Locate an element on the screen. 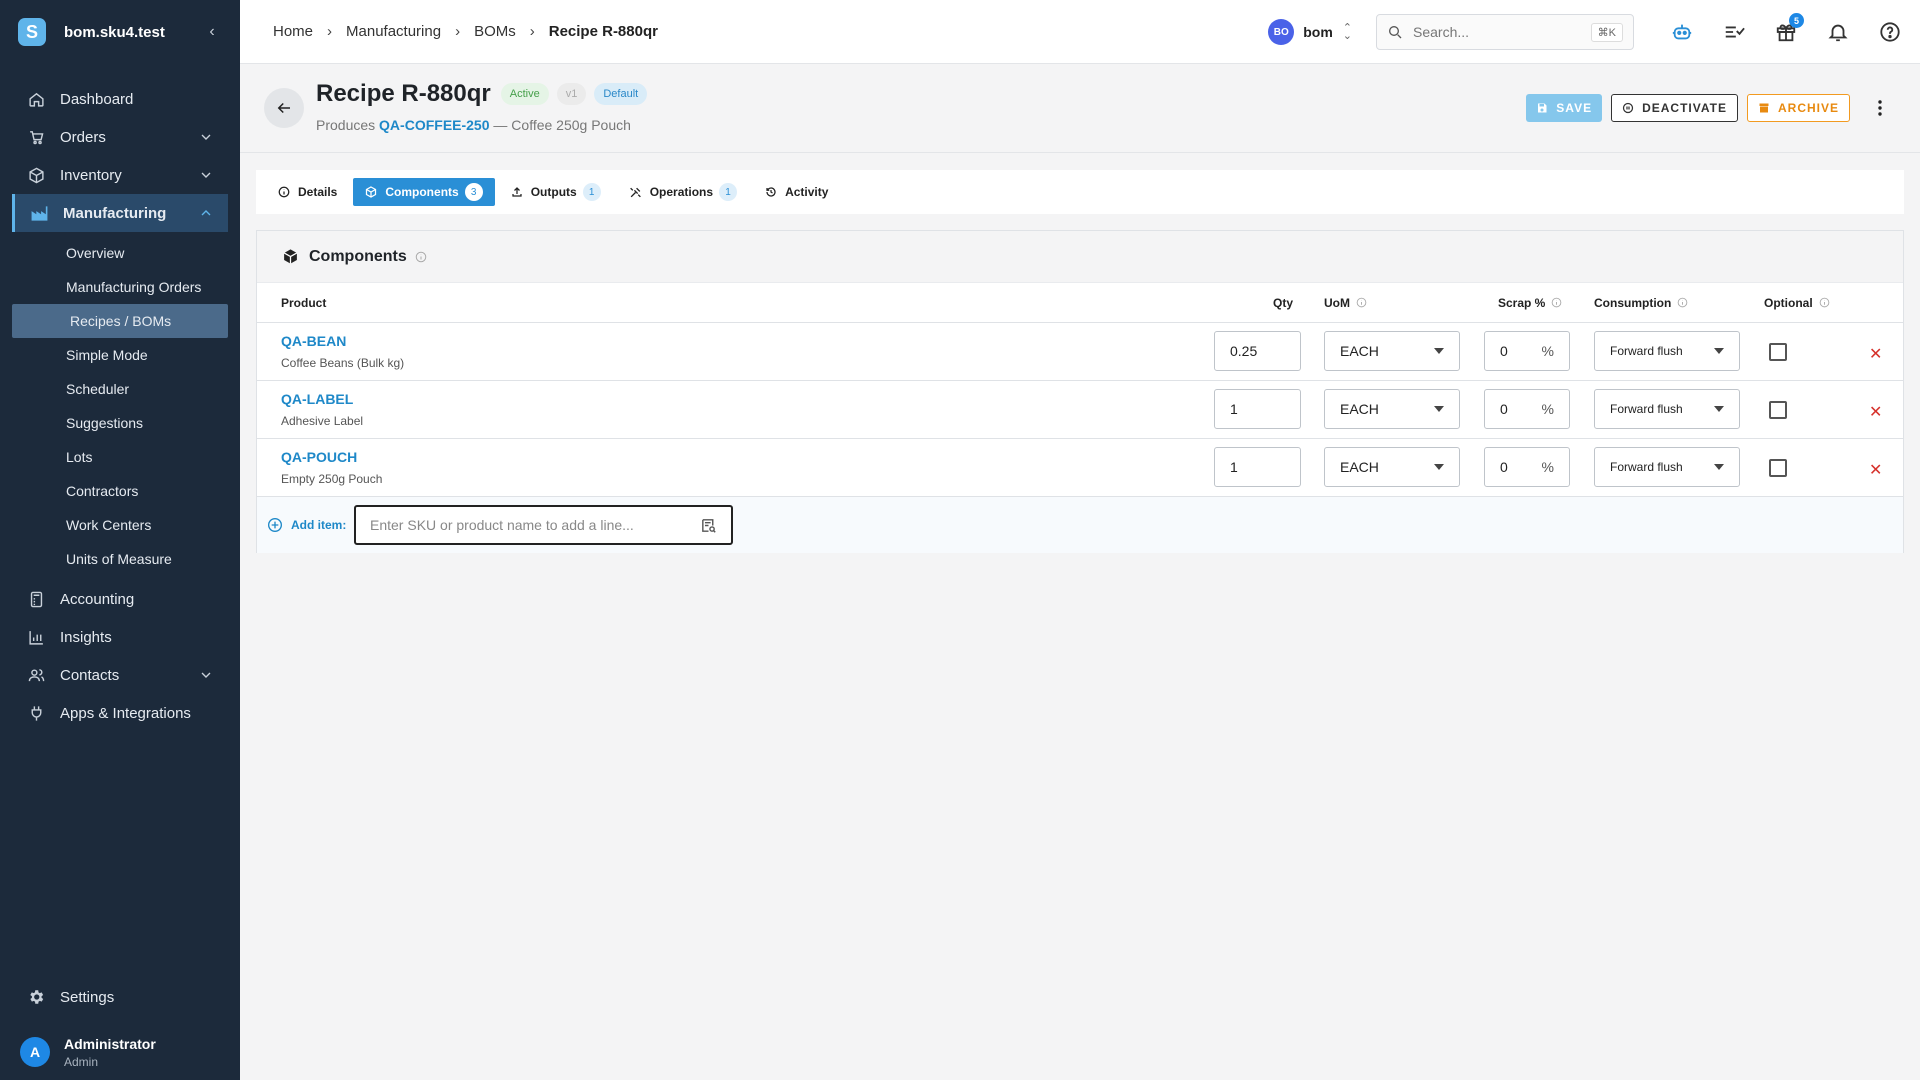 This screenshot has height=1080, width=1920. help-icon is located at coordinates (1890, 32).